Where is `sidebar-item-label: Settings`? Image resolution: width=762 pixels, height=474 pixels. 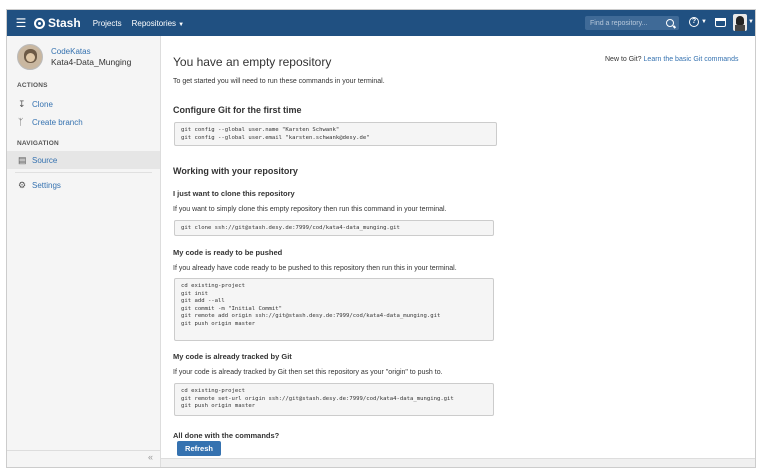
sidebar-item-label: Settings is located at coordinates (46, 185).